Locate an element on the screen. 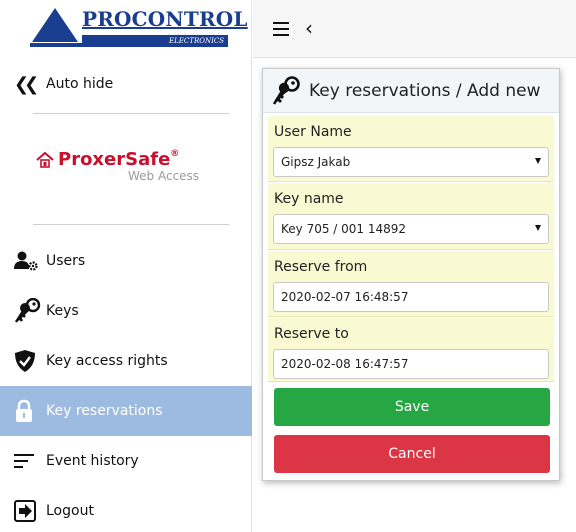  reserve-to-group: Reserve to is located at coordinates (411, 350).